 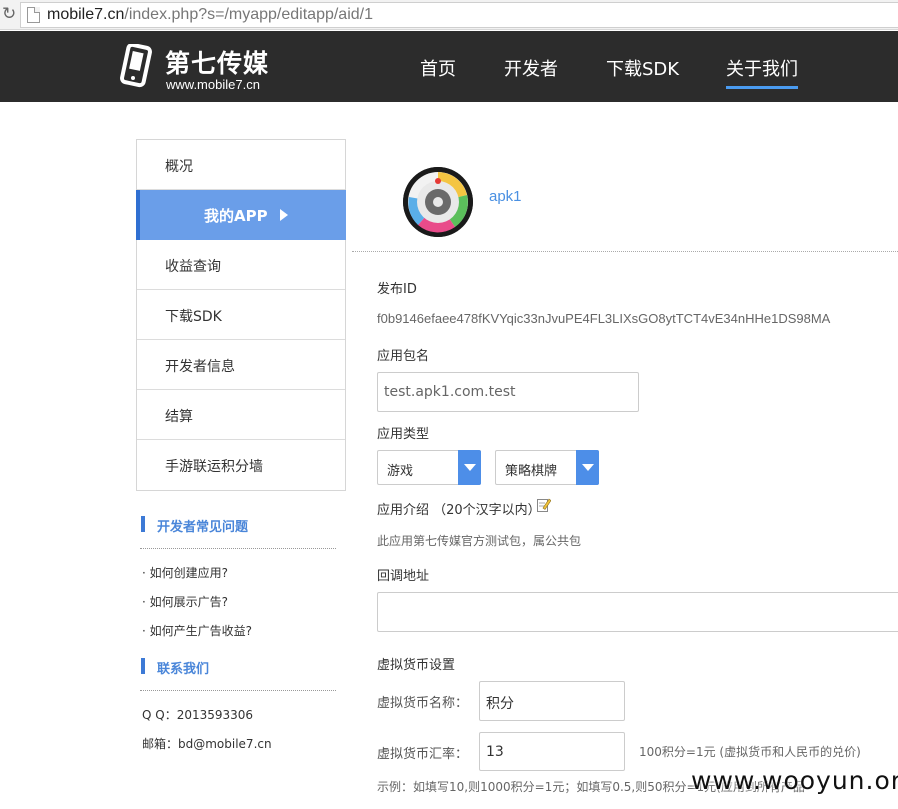 I want to click on app-subtype-value: 策略棋牌, so click(x=531, y=471).